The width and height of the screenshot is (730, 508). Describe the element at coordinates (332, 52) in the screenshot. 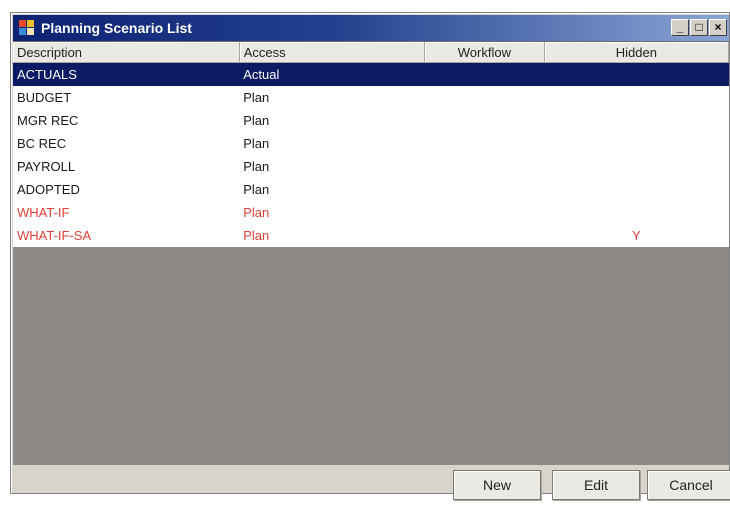

I see `column-header-access: Access` at that location.